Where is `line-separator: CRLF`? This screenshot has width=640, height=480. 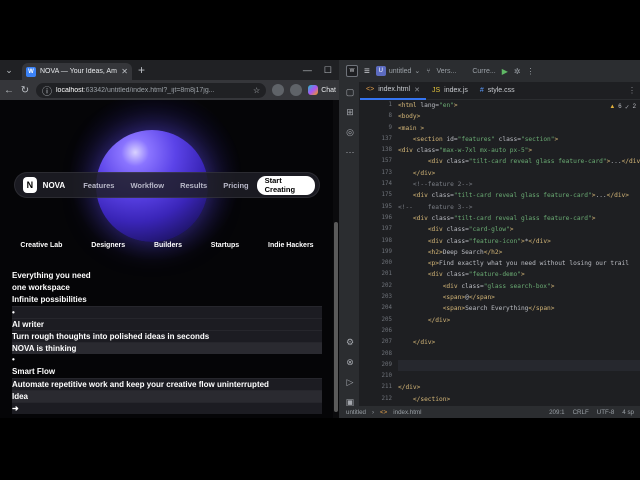 line-separator: CRLF is located at coordinates (581, 412).